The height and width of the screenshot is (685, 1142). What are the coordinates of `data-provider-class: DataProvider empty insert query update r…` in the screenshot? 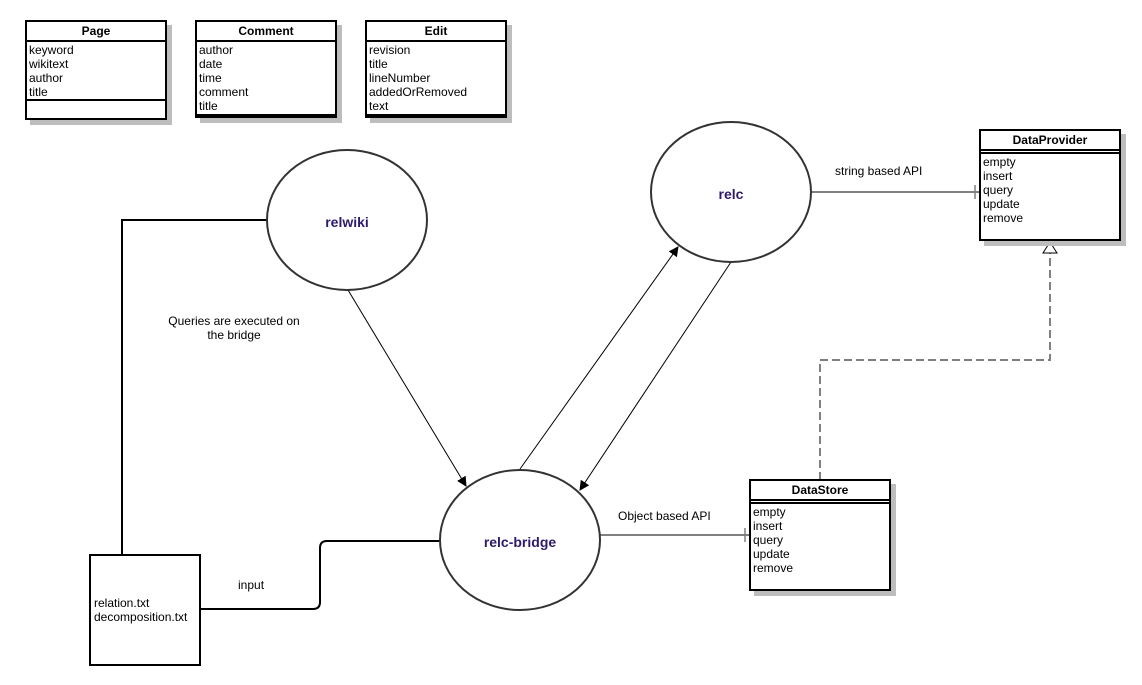 It's located at (1050, 185).